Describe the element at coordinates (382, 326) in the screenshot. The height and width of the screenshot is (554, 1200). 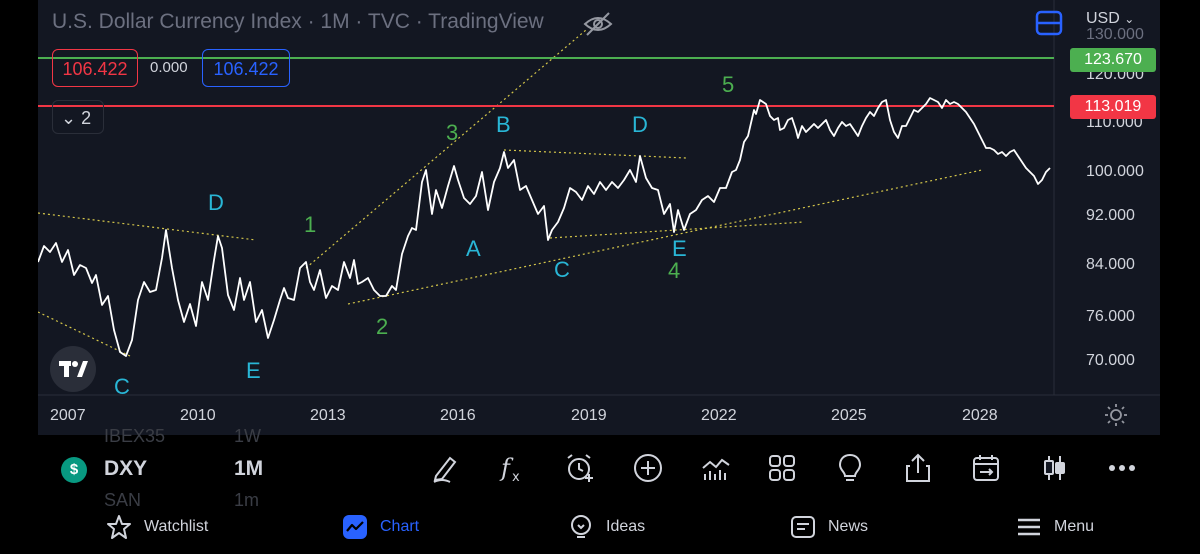
I see `wave-label: 2` at that location.